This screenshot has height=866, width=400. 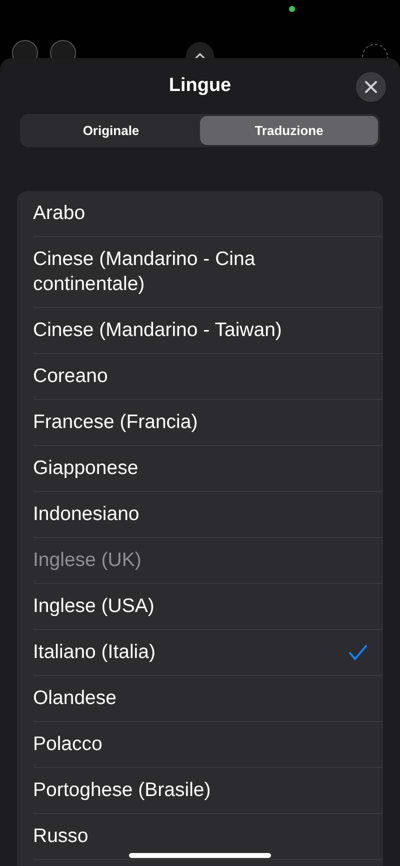 What do you see at coordinates (200, 606) in the screenshot?
I see `language-item: Inglese (USA)` at bounding box center [200, 606].